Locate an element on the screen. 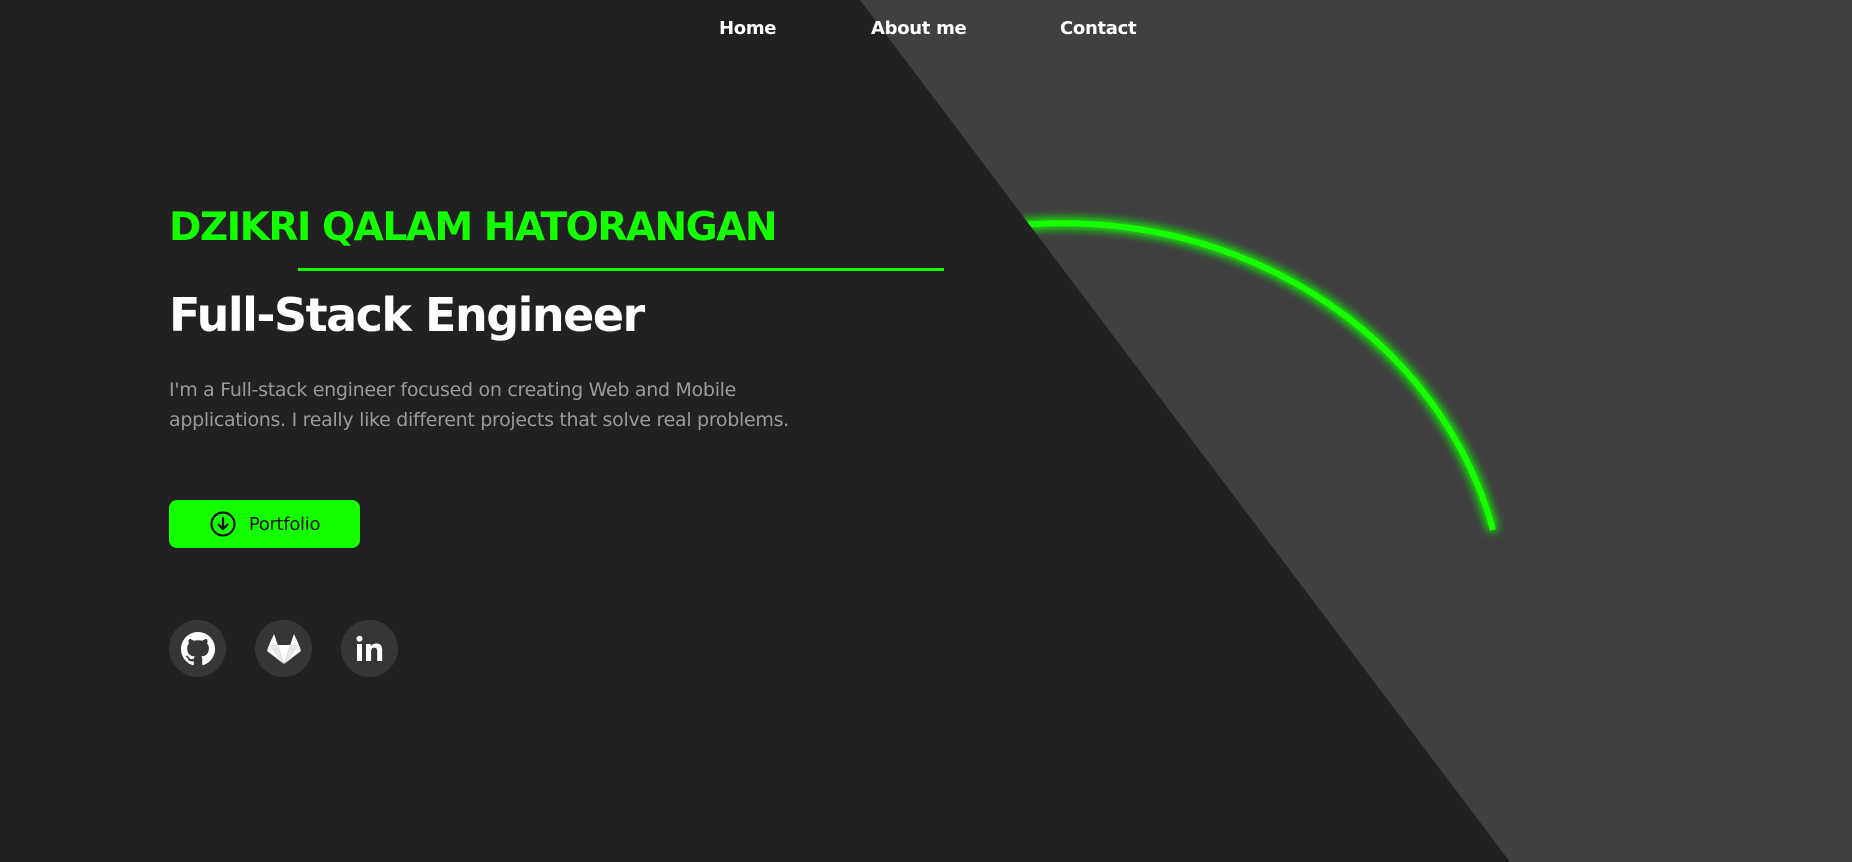 The width and height of the screenshot is (1852, 862). nav-link-about-me: About me is located at coordinates (919, 28).